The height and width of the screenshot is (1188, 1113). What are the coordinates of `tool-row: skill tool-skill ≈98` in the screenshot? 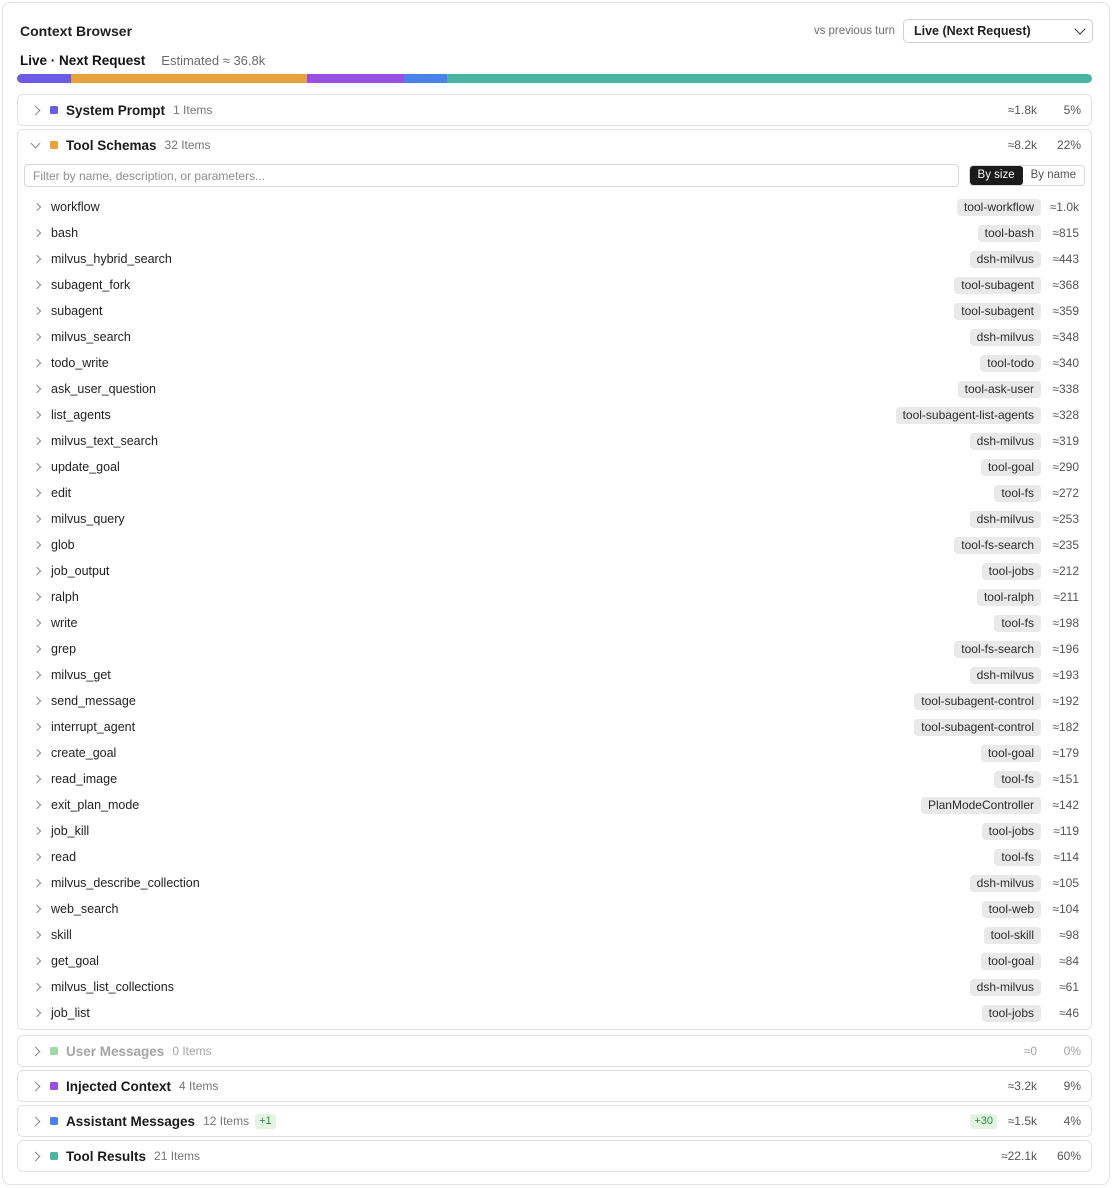 It's located at (554, 935).